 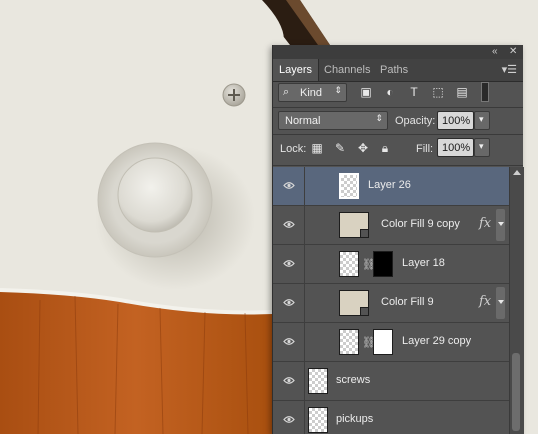 What do you see at coordinates (420, 224) in the screenshot?
I see `layer-name: Color Fill 9 copy` at bounding box center [420, 224].